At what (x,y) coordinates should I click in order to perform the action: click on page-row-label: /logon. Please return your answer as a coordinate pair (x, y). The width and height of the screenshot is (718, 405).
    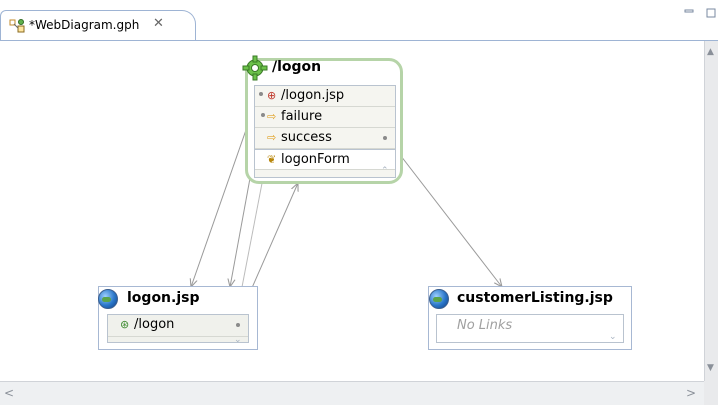
    Looking at the image, I should click on (154, 324).